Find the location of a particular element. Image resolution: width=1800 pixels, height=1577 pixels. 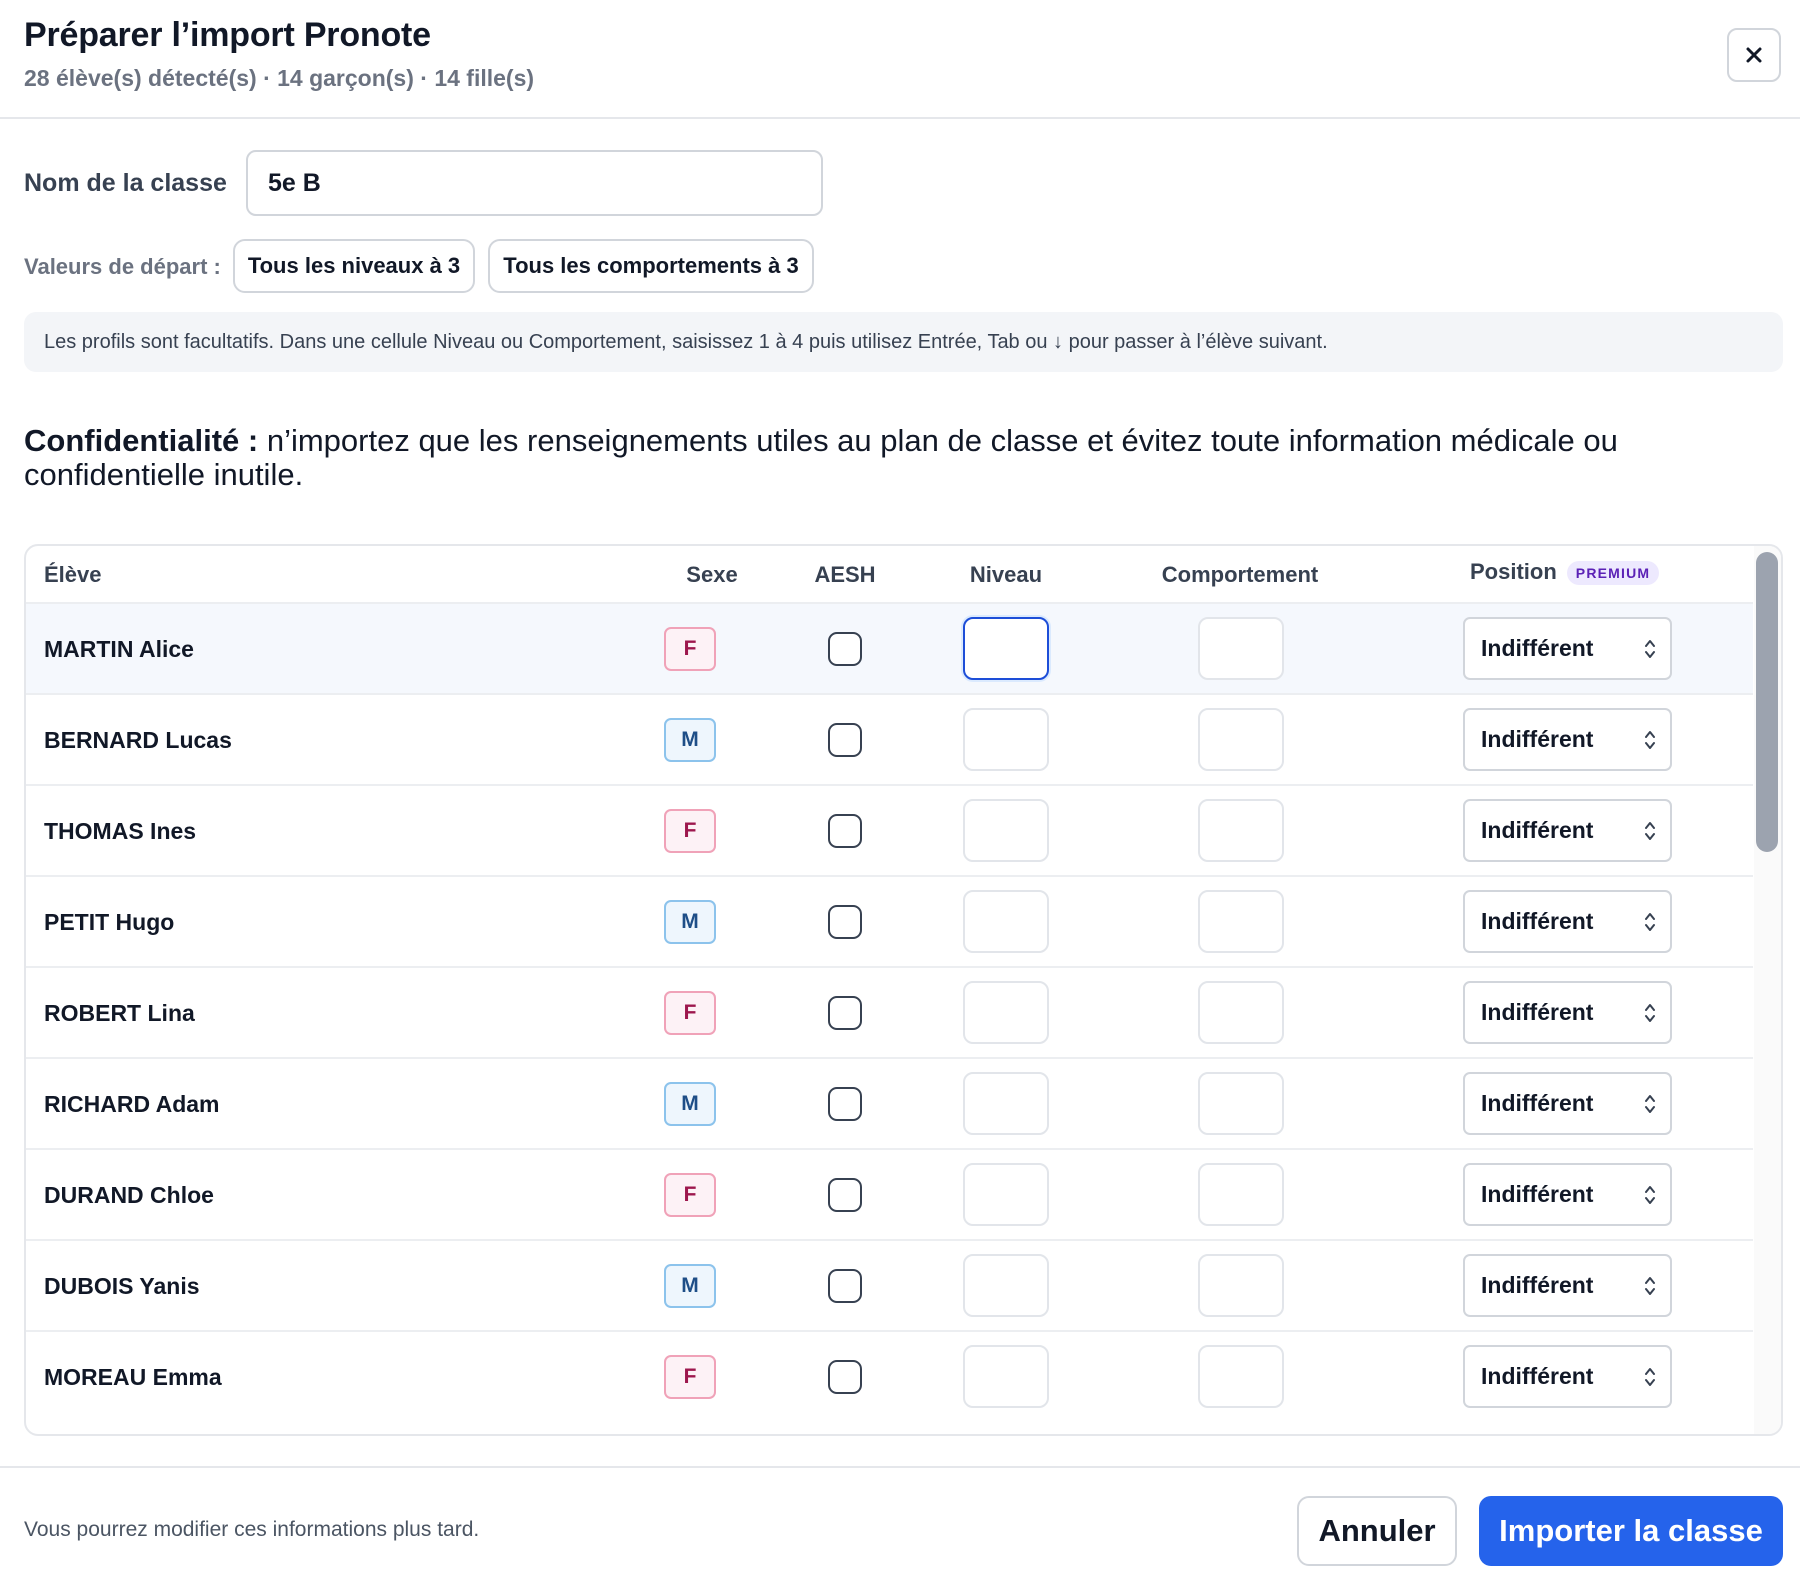

table-row: MOREAU Emma F Indifférent is located at coordinates (889, 1375).